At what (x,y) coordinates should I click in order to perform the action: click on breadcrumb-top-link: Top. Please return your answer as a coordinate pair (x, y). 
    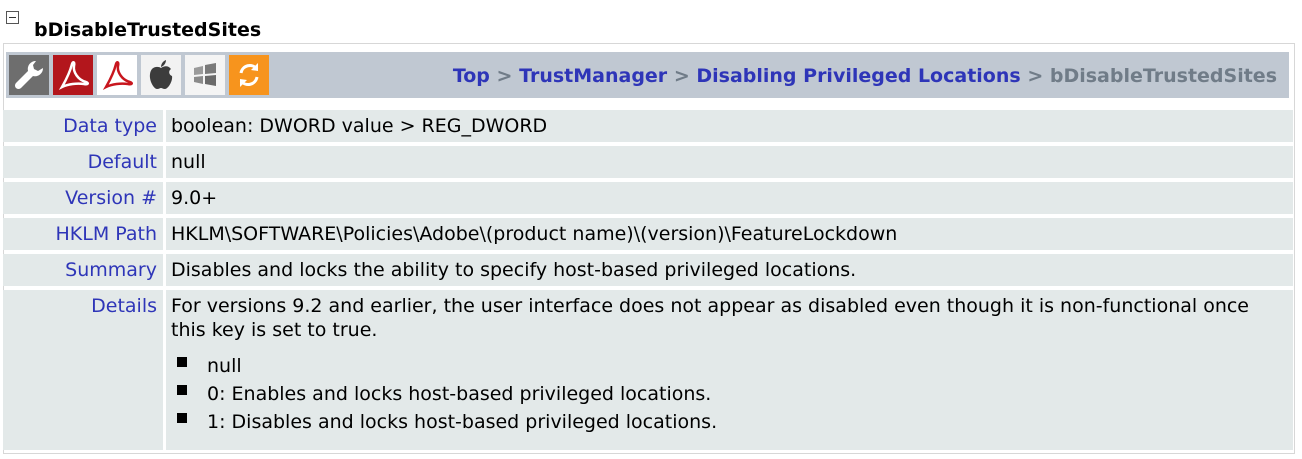
    Looking at the image, I should click on (471, 76).